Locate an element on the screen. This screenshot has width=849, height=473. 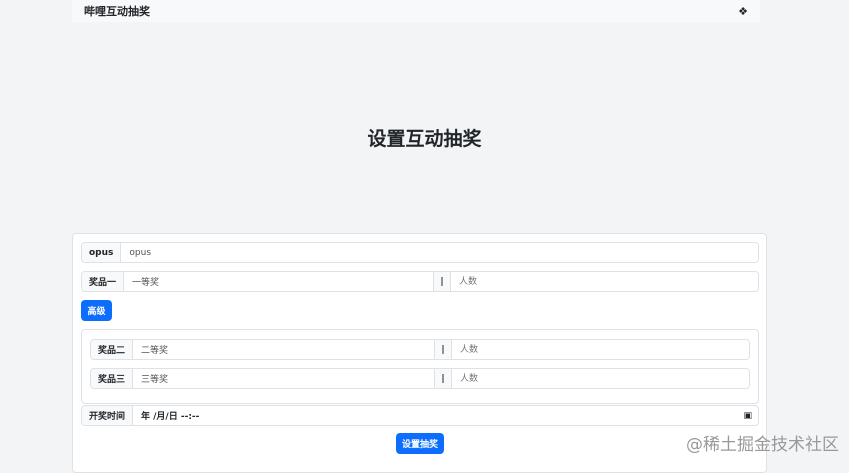
calendar-icon: ▣ is located at coordinates (750, 415).